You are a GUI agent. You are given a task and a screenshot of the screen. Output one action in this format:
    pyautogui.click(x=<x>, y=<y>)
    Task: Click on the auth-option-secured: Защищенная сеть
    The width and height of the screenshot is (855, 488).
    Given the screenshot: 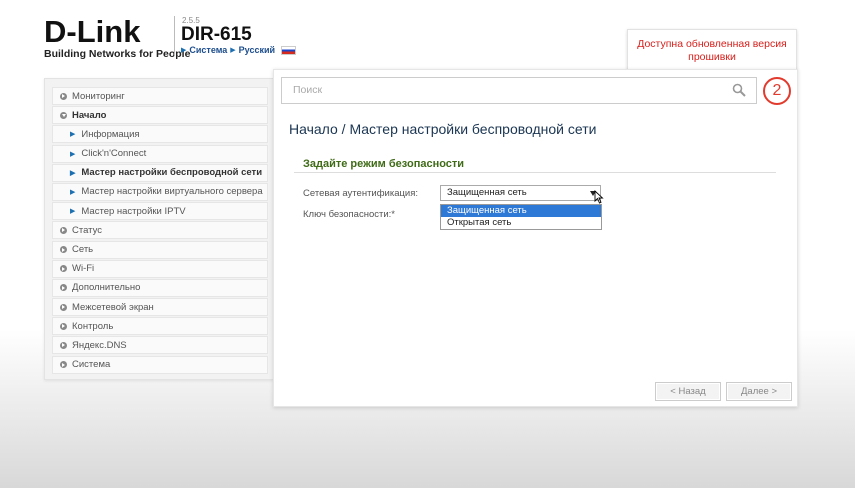 What is the action you would take?
    pyautogui.click(x=521, y=211)
    